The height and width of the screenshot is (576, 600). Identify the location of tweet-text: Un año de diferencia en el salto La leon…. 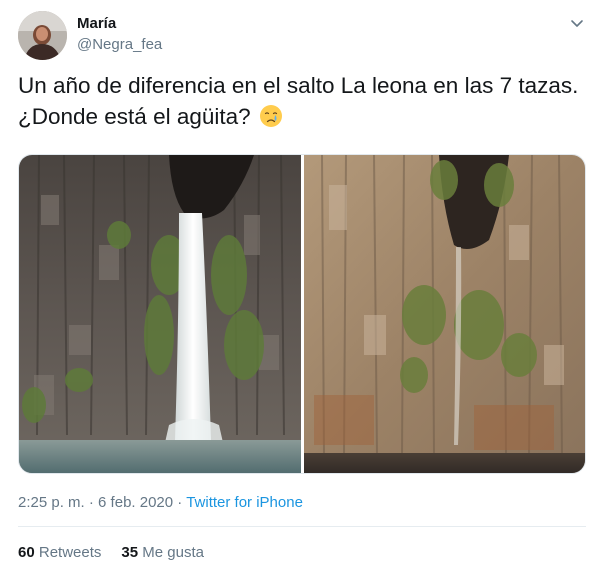
(303, 101).